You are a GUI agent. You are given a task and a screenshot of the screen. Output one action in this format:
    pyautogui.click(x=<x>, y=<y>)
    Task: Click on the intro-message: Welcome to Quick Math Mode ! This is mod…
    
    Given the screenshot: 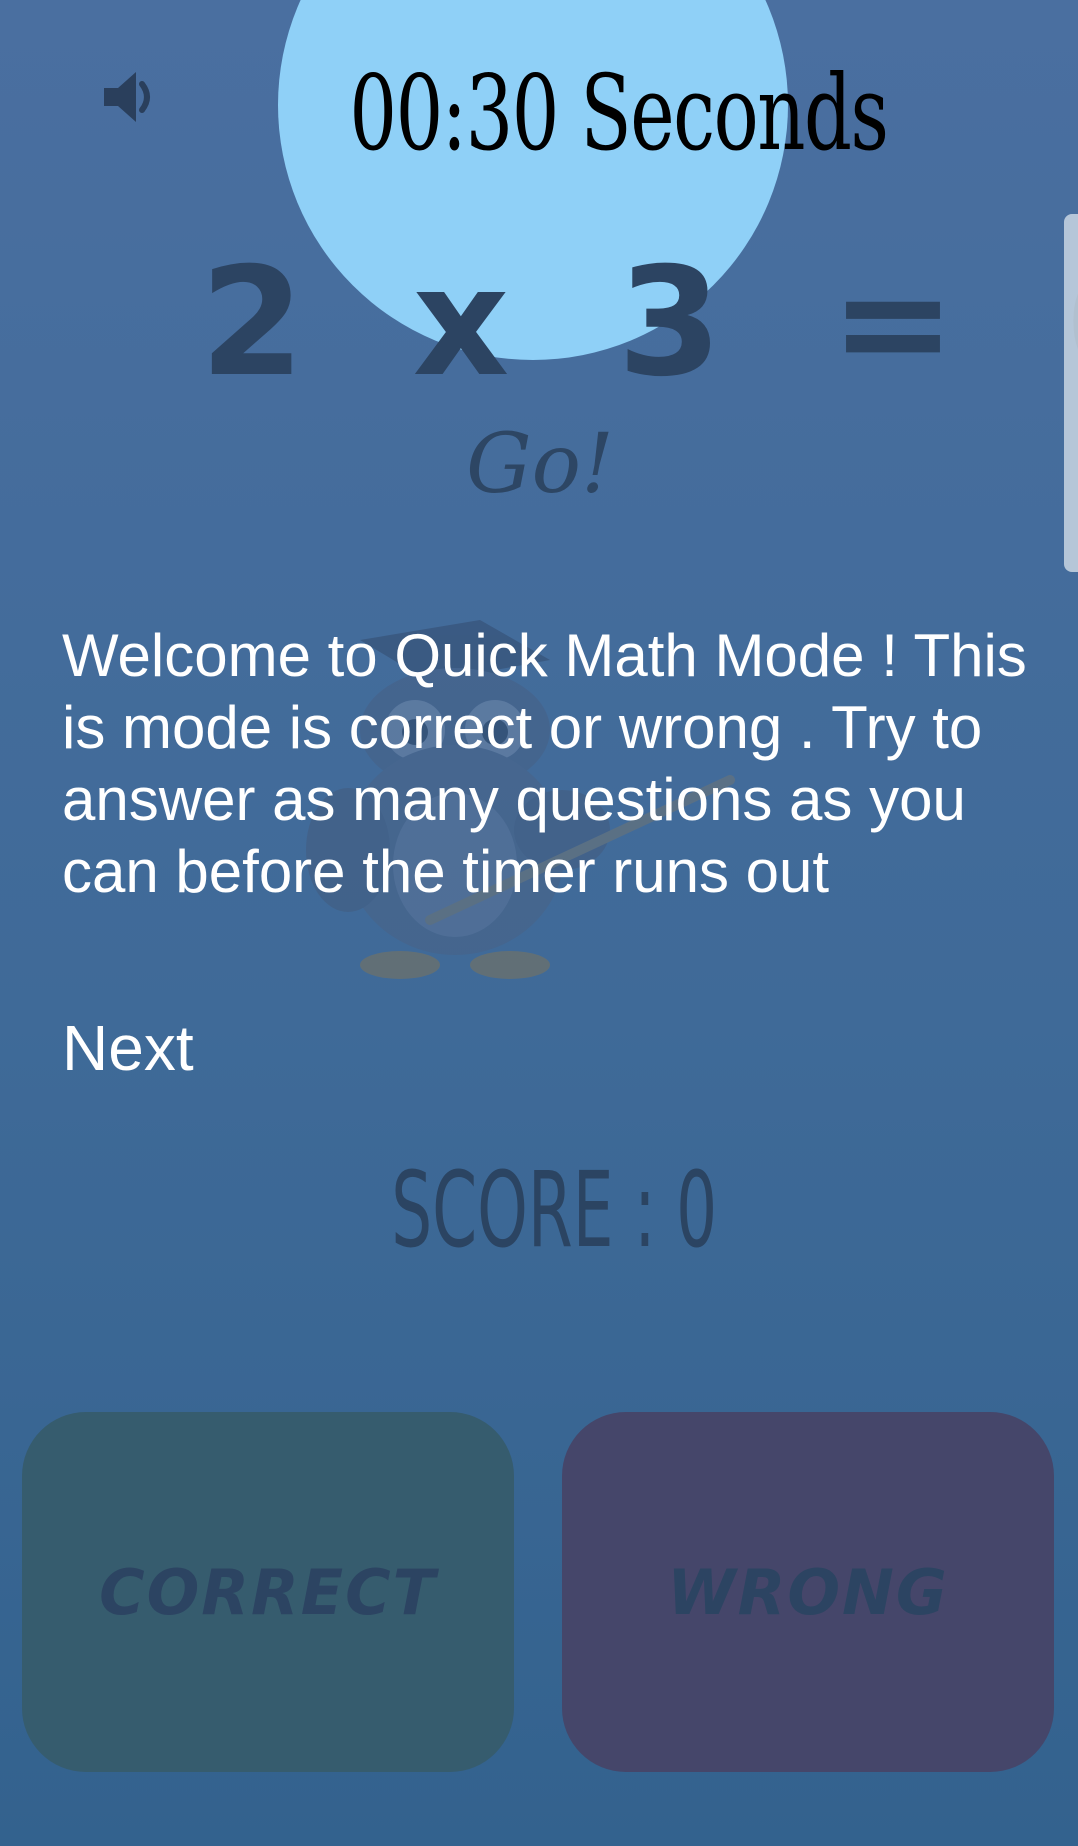 What is the action you would take?
    pyautogui.click(x=544, y=763)
    